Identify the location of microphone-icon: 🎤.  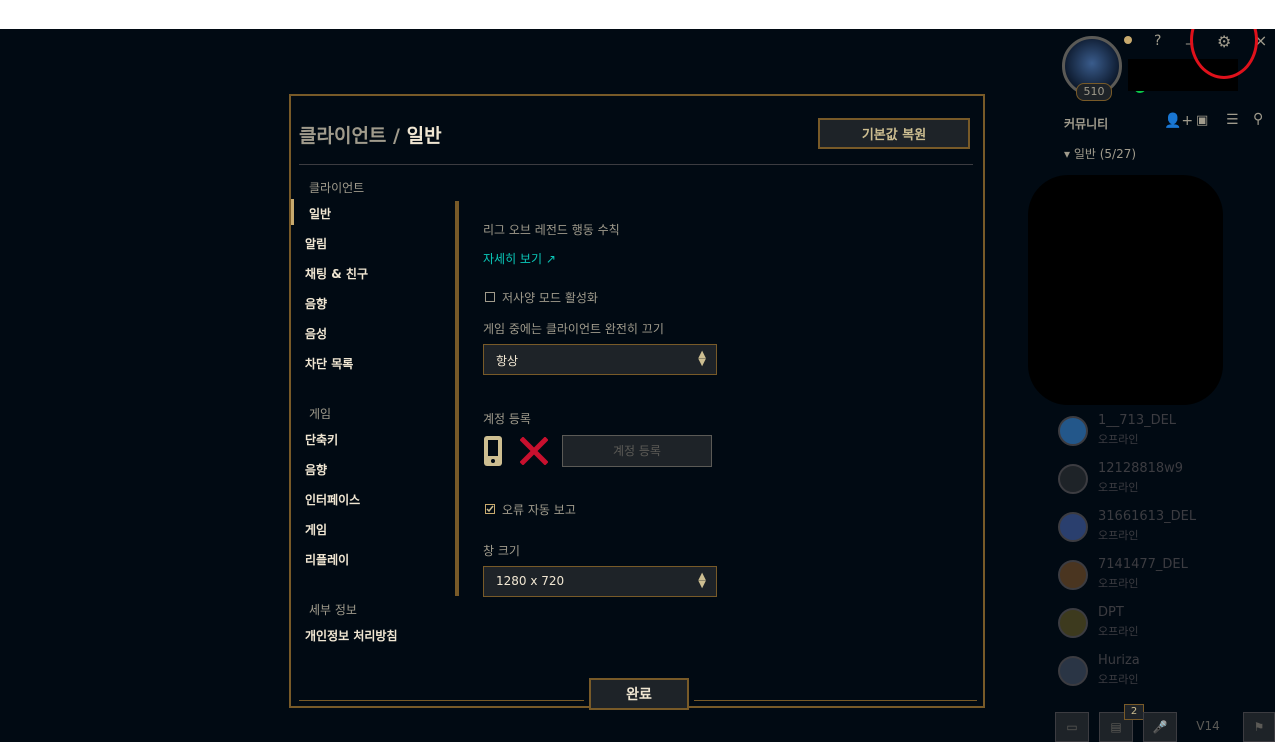
(1160, 727).